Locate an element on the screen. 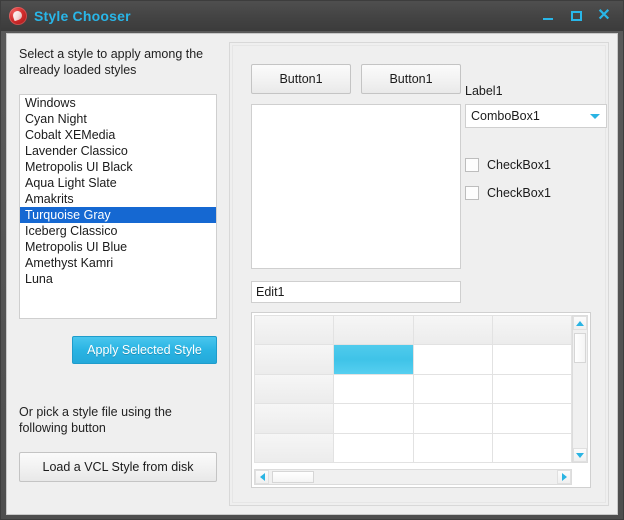 The width and height of the screenshot is (624, 520). triangle-down-icon is located at coordinates (580, 455).